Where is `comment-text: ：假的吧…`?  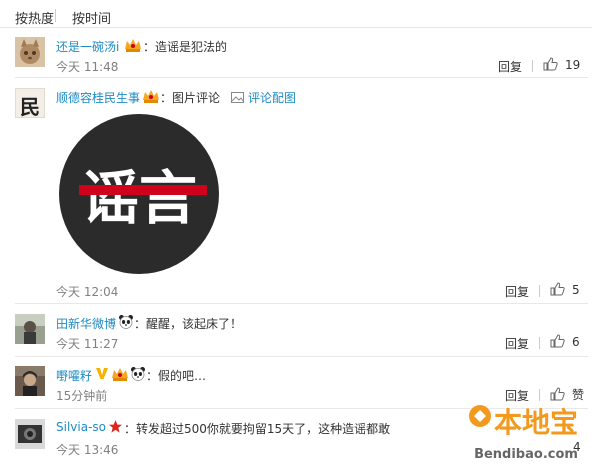 comment-text: ：假的吧… is located at coordinates (176, 376).